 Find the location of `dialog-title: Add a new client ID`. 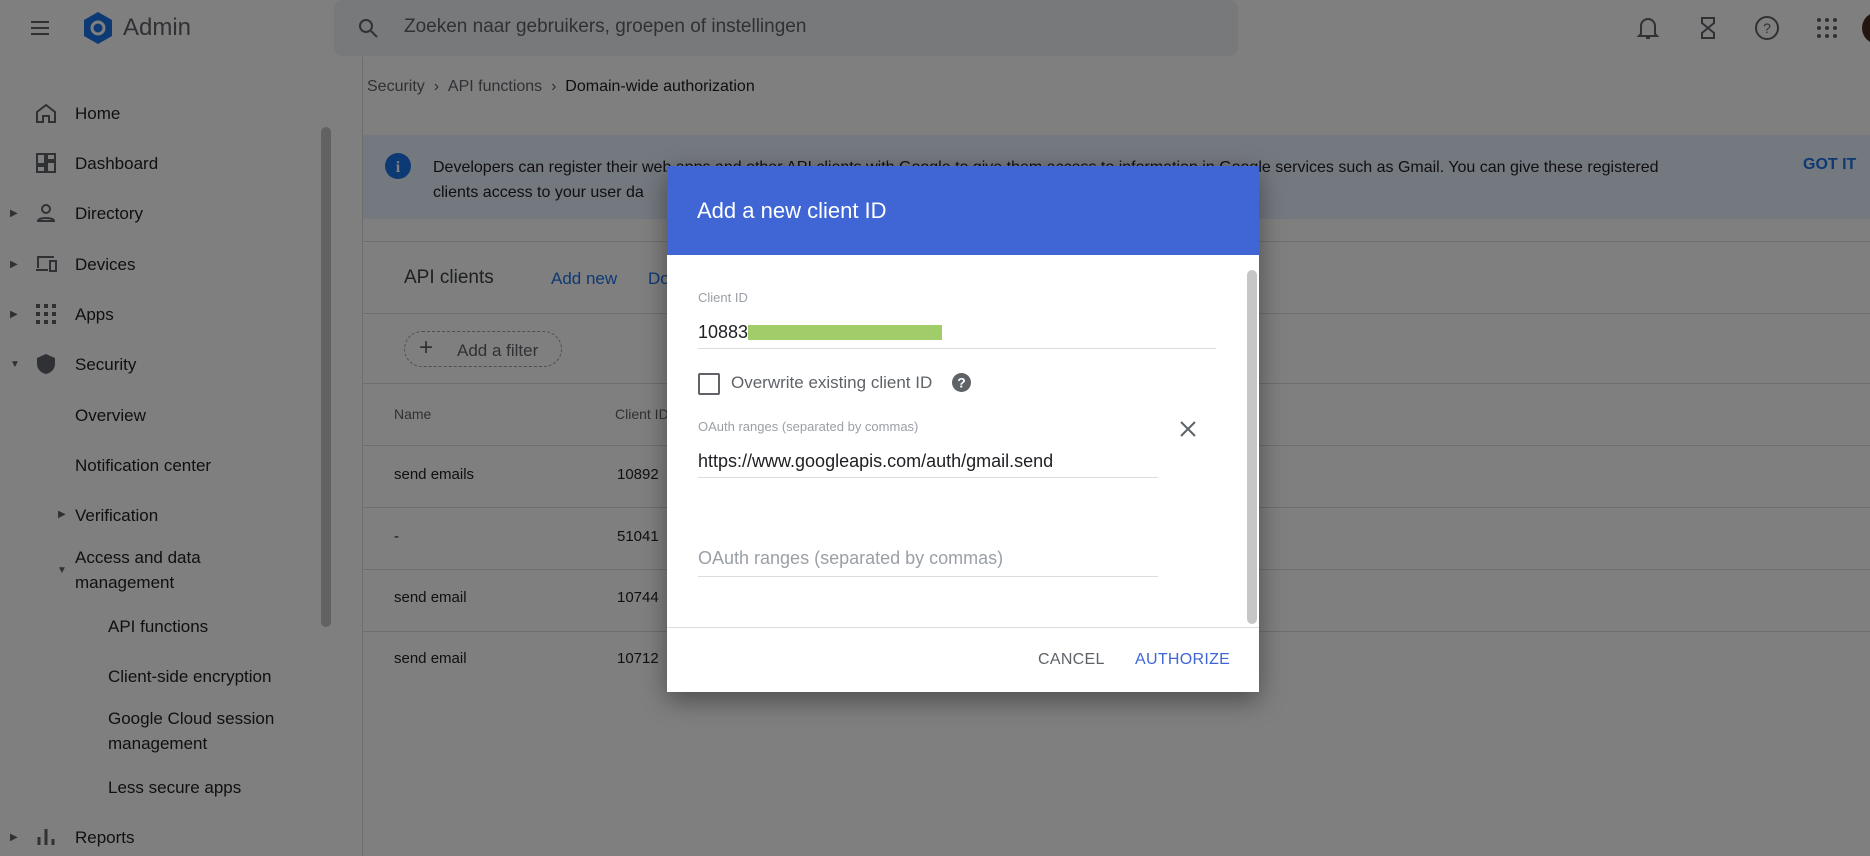

dialog-title: Add a new client ID is located at coordinates (963, 210).